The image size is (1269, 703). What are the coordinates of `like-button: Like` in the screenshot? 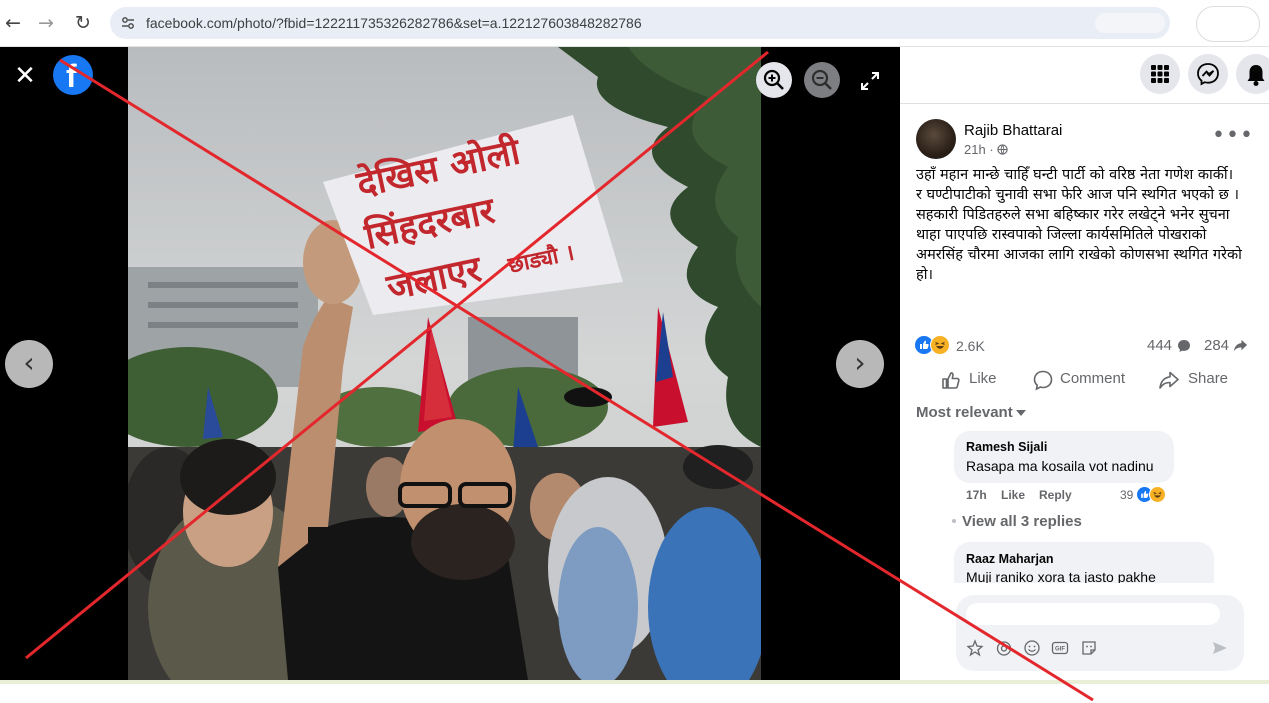 It's located at (980, 380).